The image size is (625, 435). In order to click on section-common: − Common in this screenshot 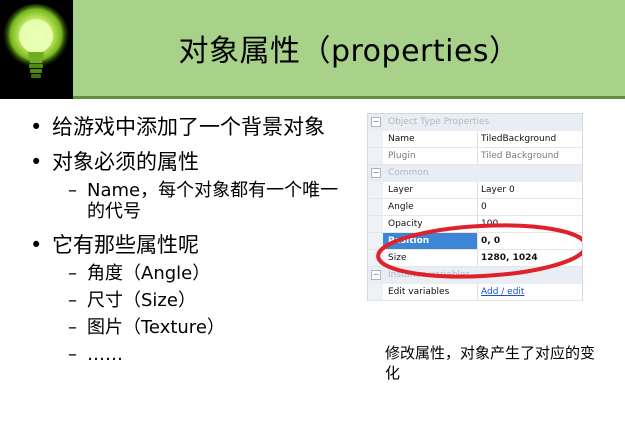, I will do `click(475, 173)`.